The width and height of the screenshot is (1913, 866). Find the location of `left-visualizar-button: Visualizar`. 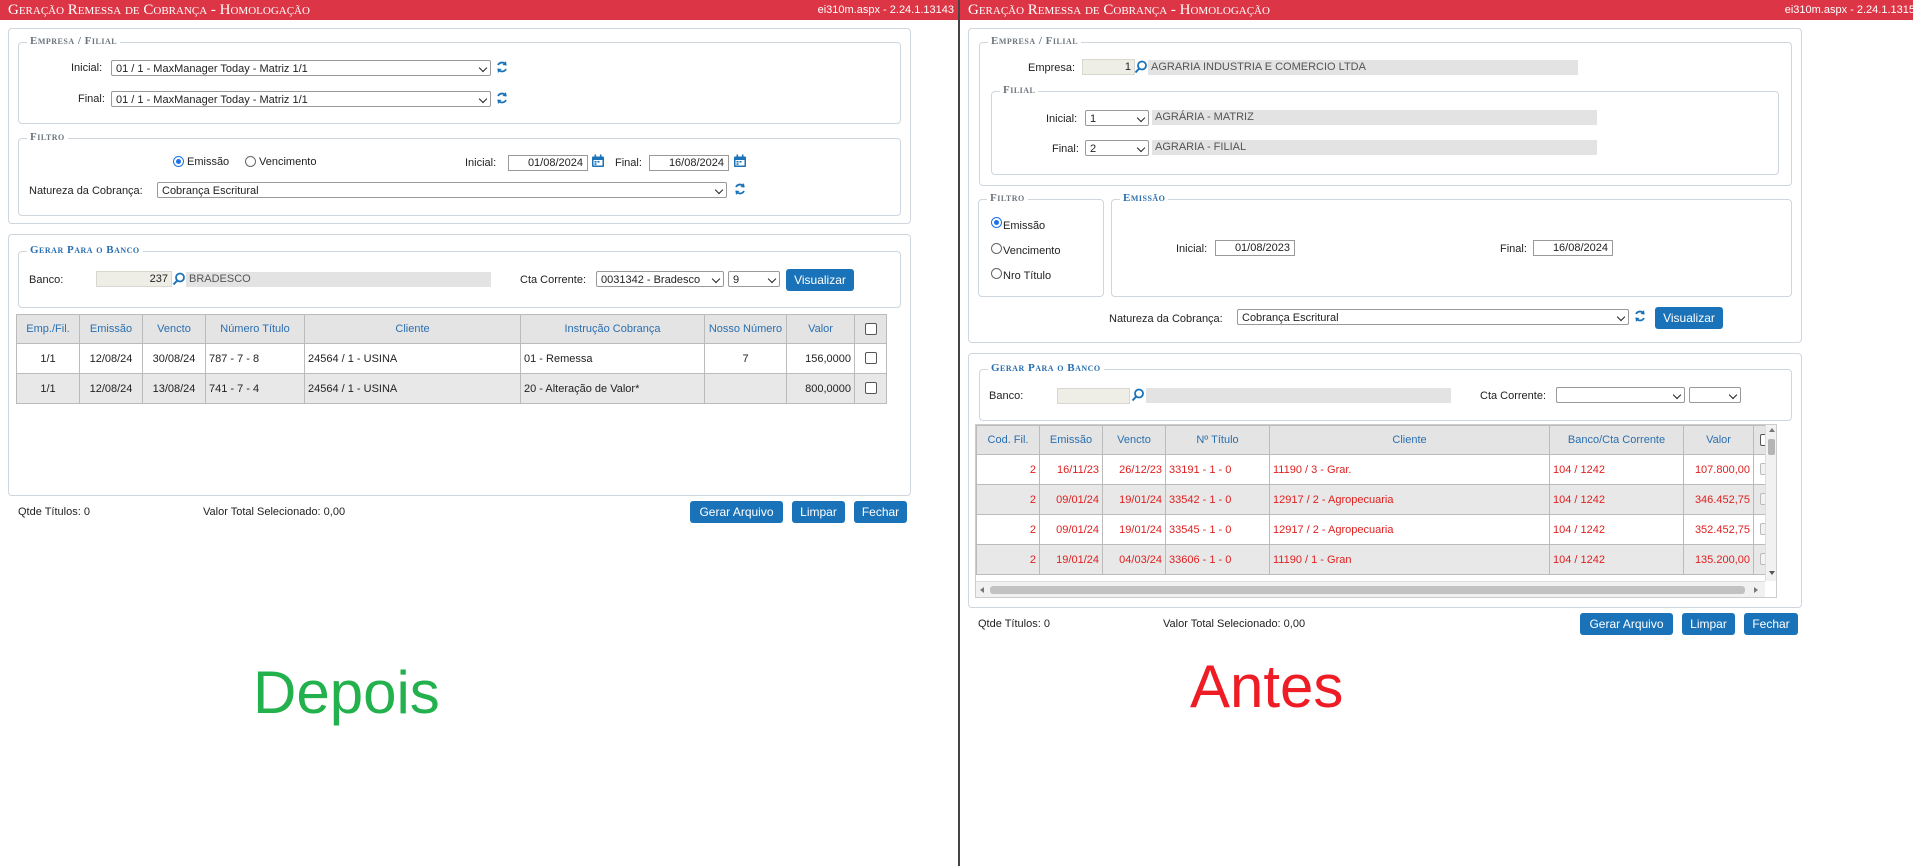

left-visualizar-button: Visualizar is located at coordinates (820, 280).